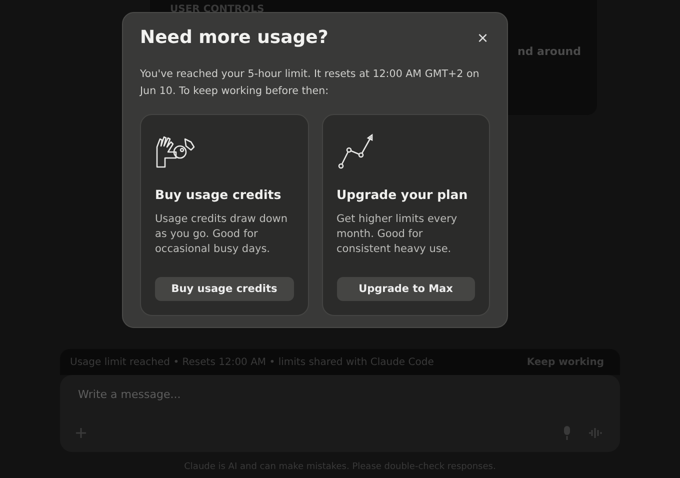 This screenshot has width=680, height=478. What do you see at coordinates (405, 289) in the screenshot?
I see `option-button: Upgrade to Max` at bounding box center [405, 289].